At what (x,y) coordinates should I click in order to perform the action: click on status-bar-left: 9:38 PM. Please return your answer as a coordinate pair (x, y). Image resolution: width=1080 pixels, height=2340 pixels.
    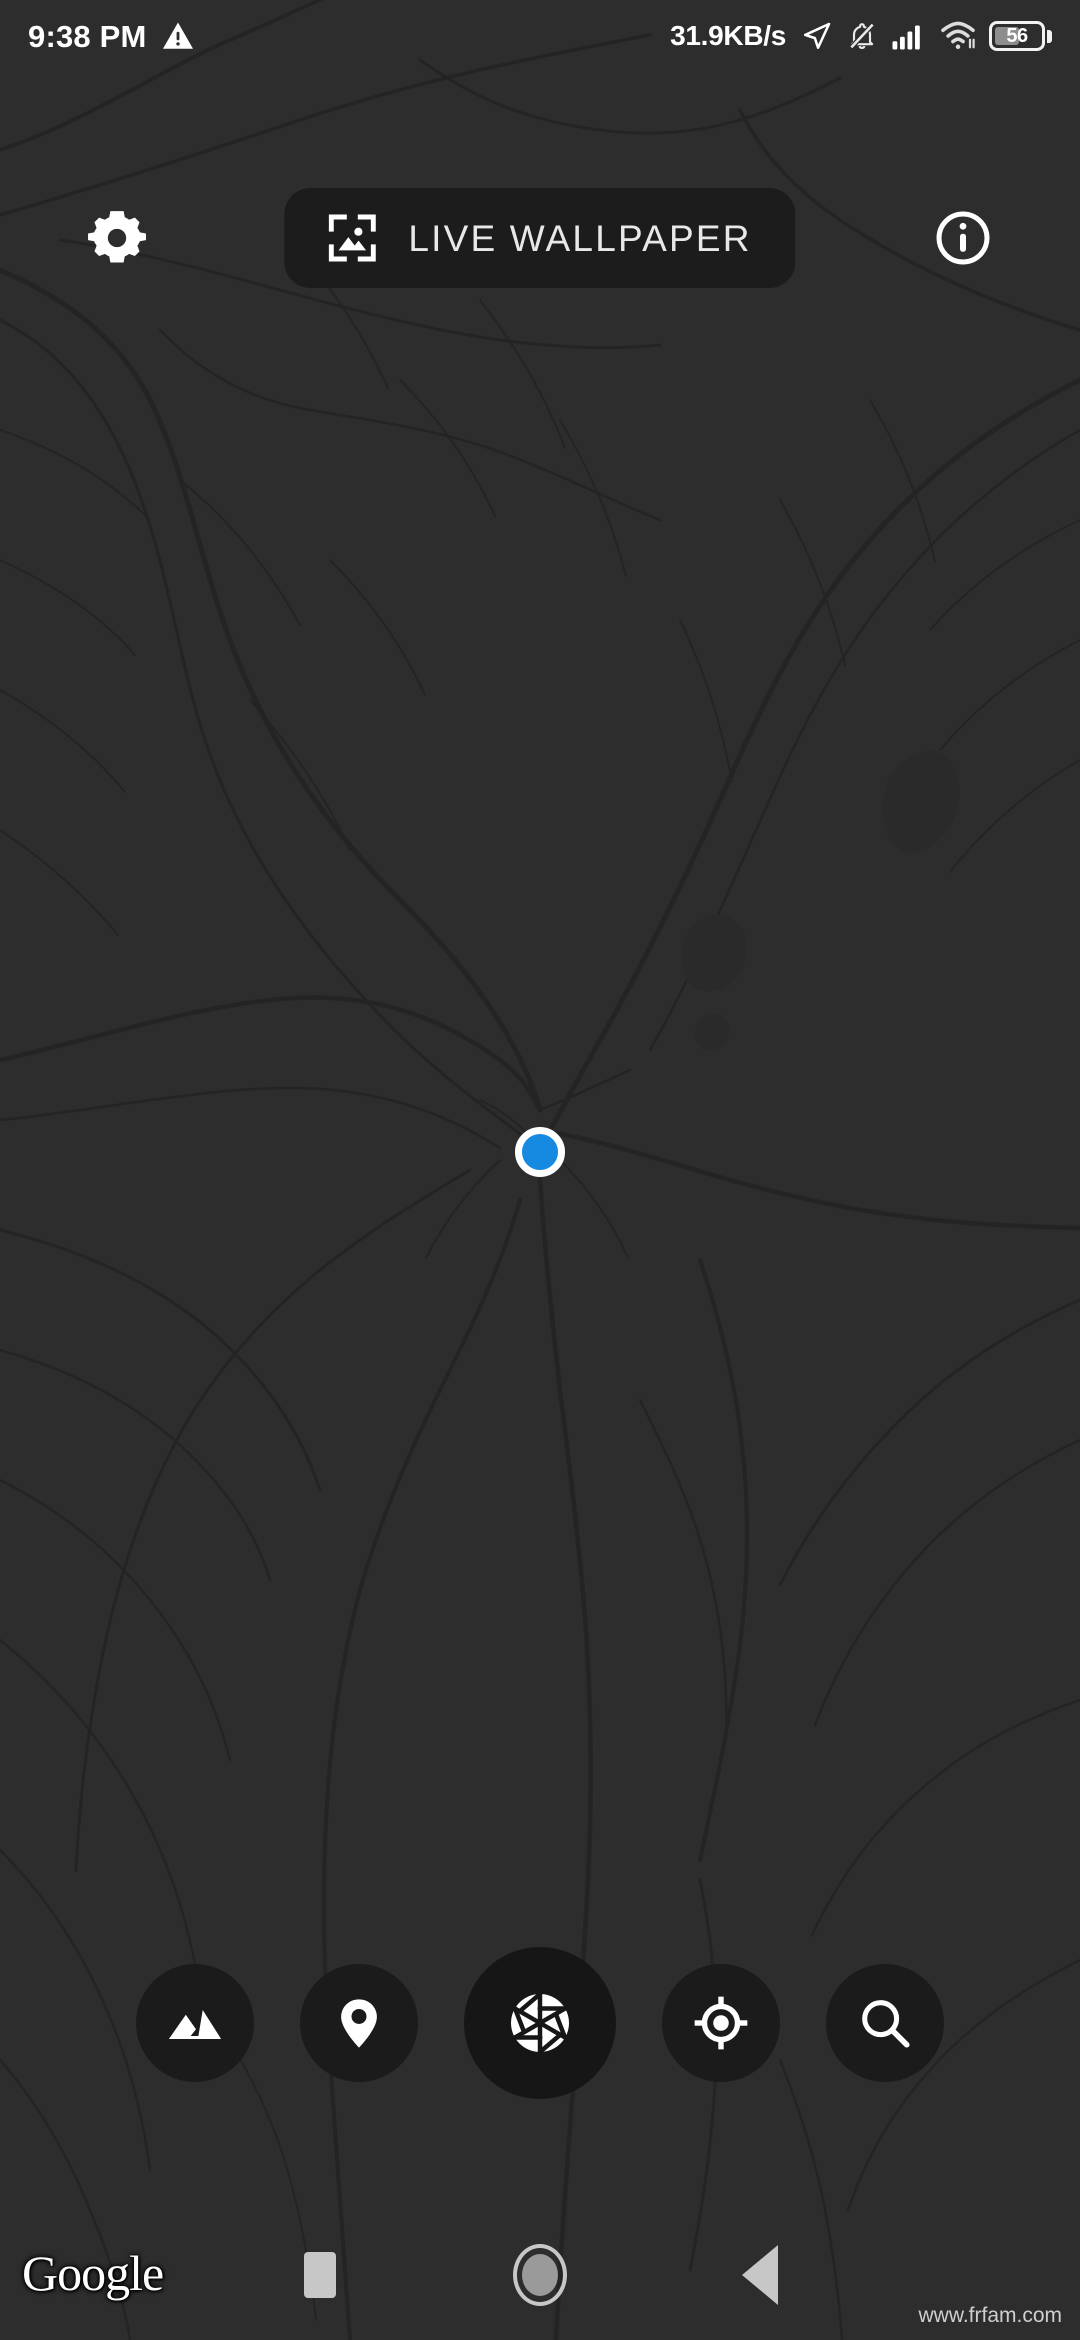
    Looking at the image, I should click on (111, 36).